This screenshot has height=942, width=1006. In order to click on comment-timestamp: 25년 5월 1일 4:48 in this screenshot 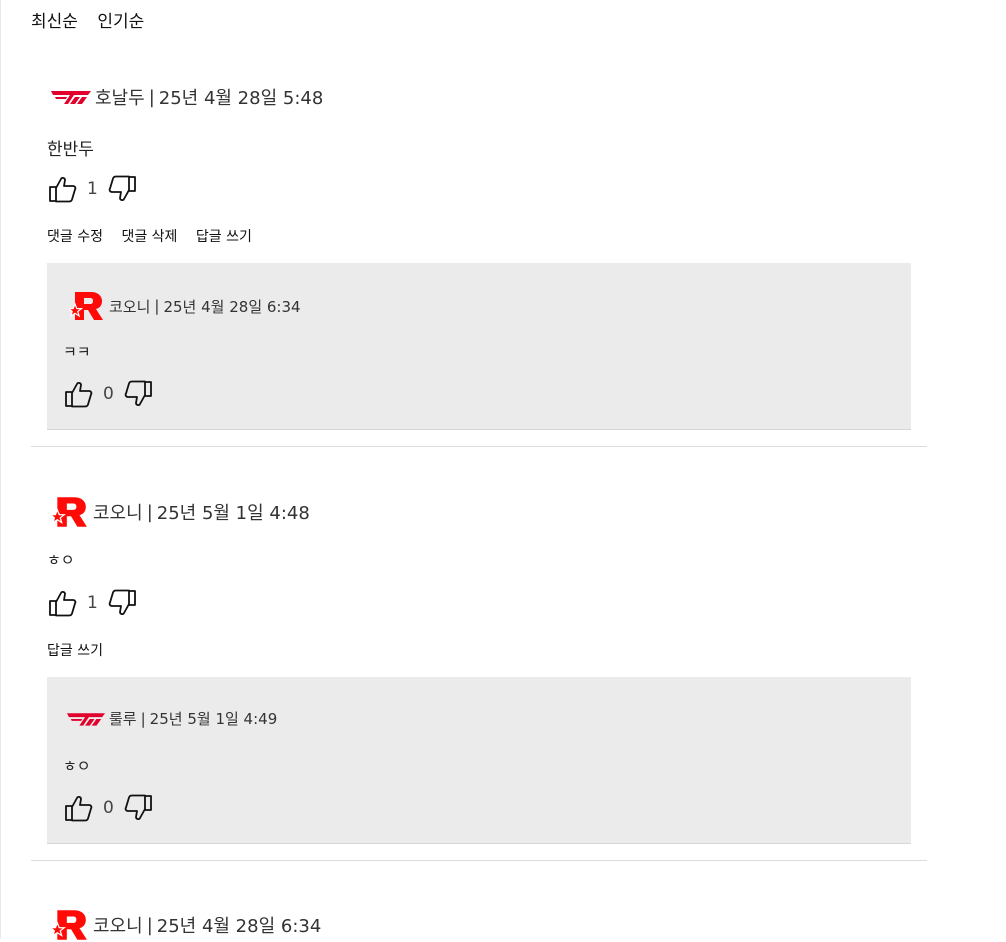, I will do `click(233, 513)`.